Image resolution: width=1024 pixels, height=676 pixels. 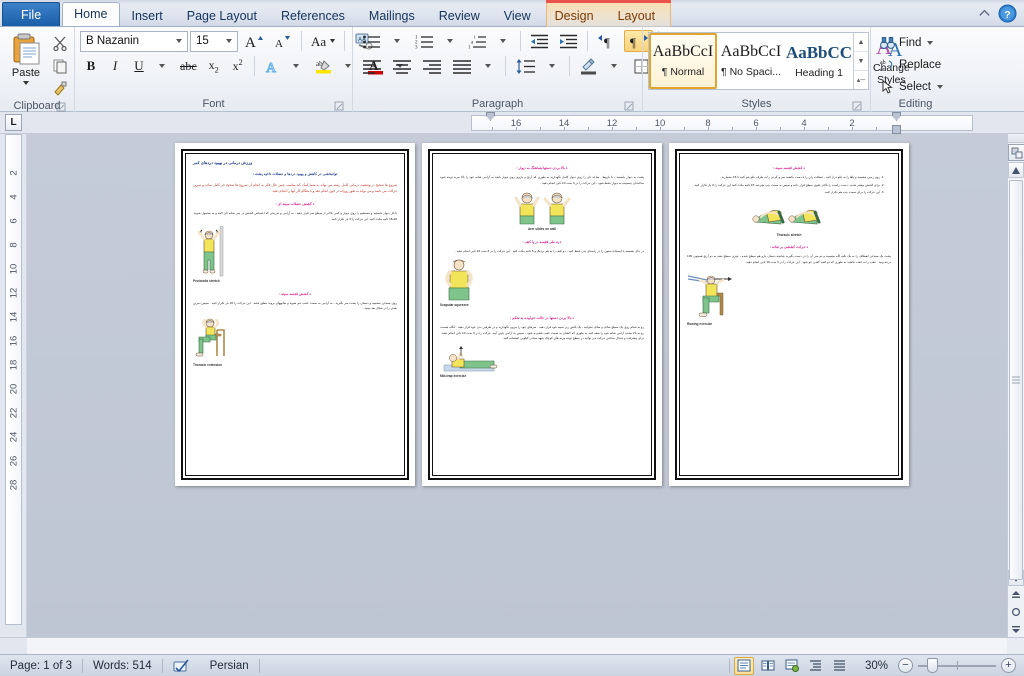 What do you see at coordinates (26, 64) in the screenshot?
I see `paste-button: Paste` at bounding box center [26, 64].